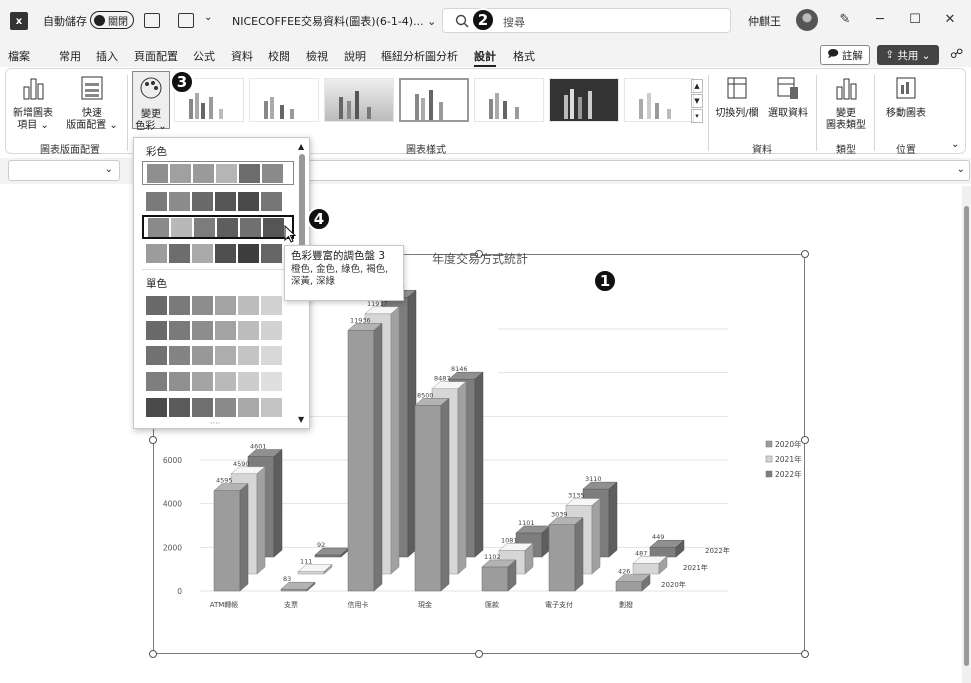 This screenshot has width=971, height=683. What do you see at coordinates (426, 150) in the screenshot?
I see `chart-styles-group-label: 圖表樣式` at bounding box center [426, 150].